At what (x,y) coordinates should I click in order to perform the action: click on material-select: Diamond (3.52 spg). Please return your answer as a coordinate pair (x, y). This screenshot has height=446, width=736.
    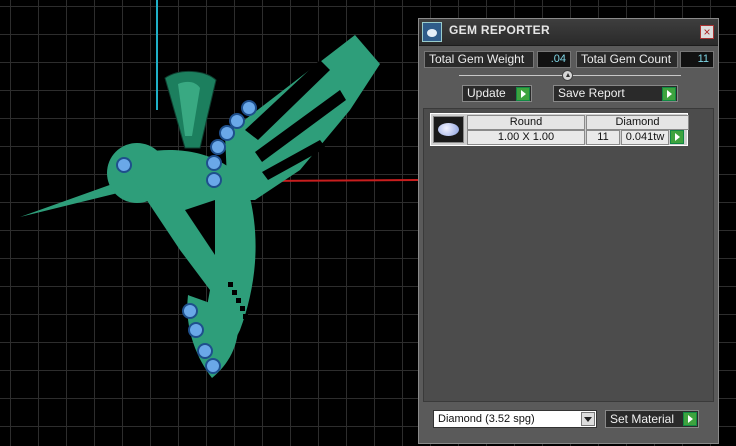
    Looking at the image, I should click on (515, 419).